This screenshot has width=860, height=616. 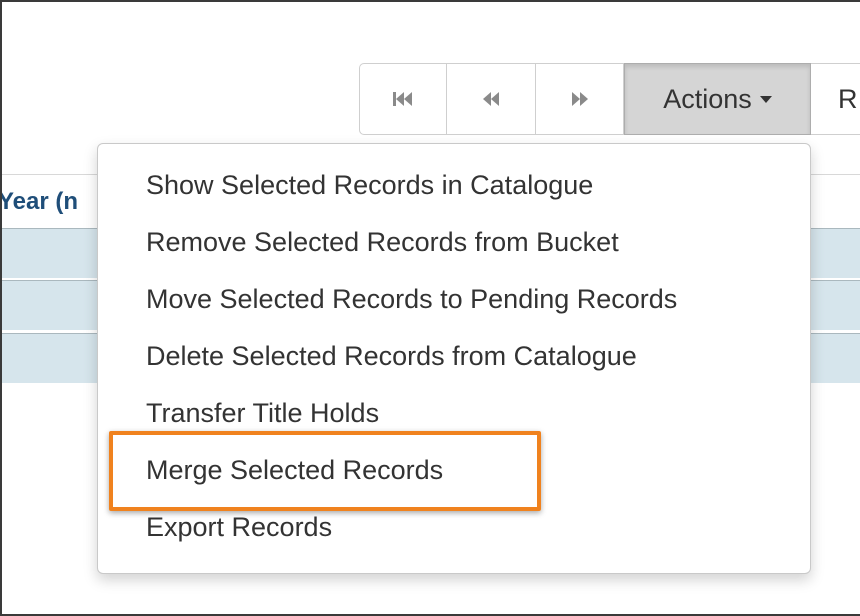 What do you see at coordinates (57, 202) in the screenshot?
I see `column-header-year: Year (n` at bounding box center [57, 202].